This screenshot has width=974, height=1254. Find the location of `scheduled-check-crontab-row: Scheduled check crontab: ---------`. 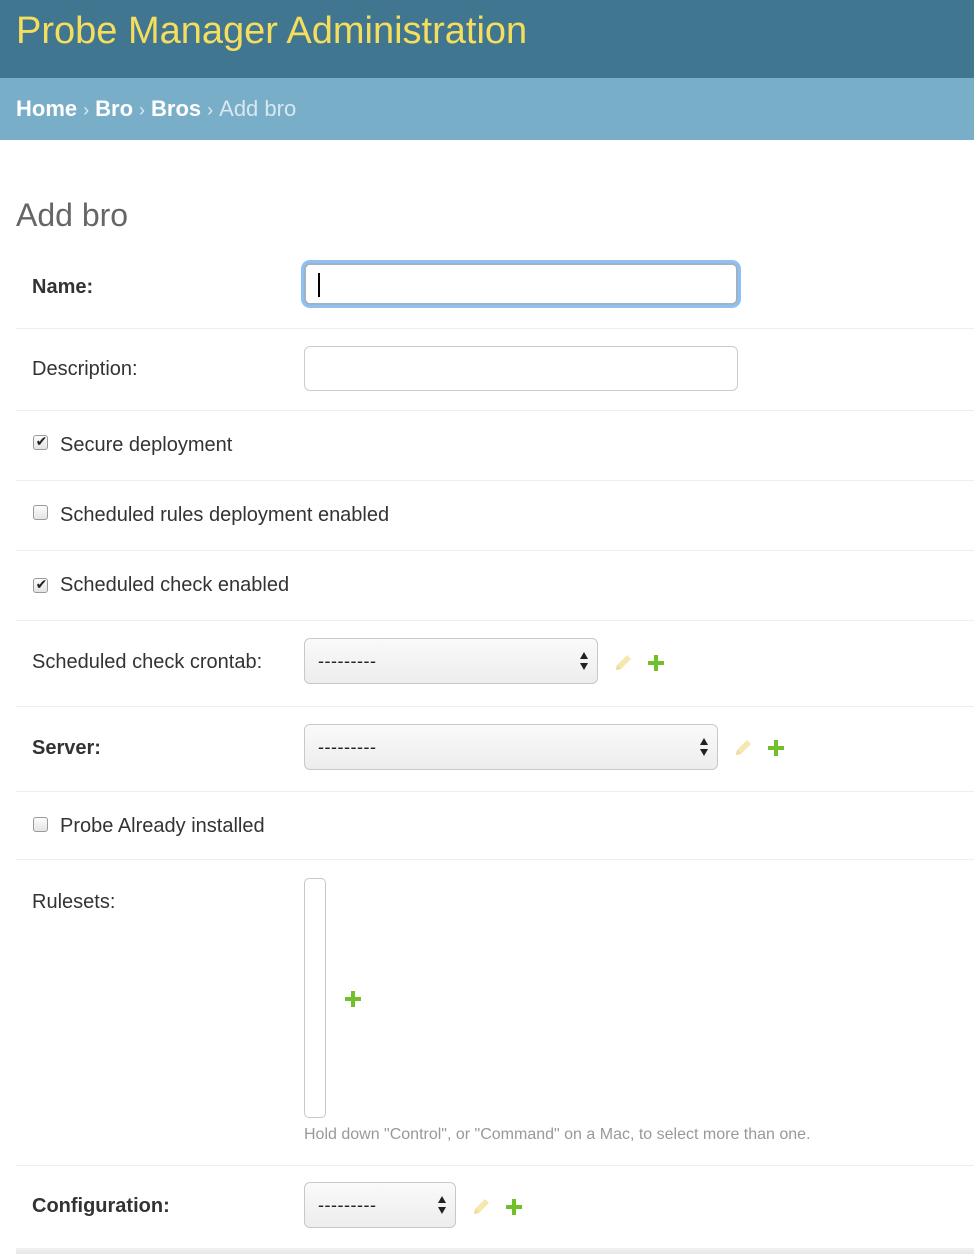

scheduled-check-crontab-row: Scheduled check crontab: --------- is located at coordinates (495, 664).